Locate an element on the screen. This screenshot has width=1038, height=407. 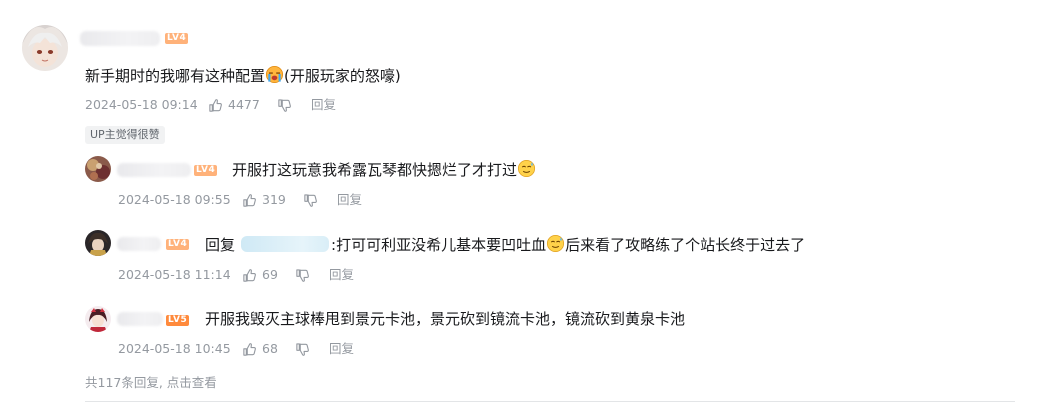
comment-text: 新手期时的我哪有这种配置 (开服玩家的怒嚎) is located at coordinates (243, 75).